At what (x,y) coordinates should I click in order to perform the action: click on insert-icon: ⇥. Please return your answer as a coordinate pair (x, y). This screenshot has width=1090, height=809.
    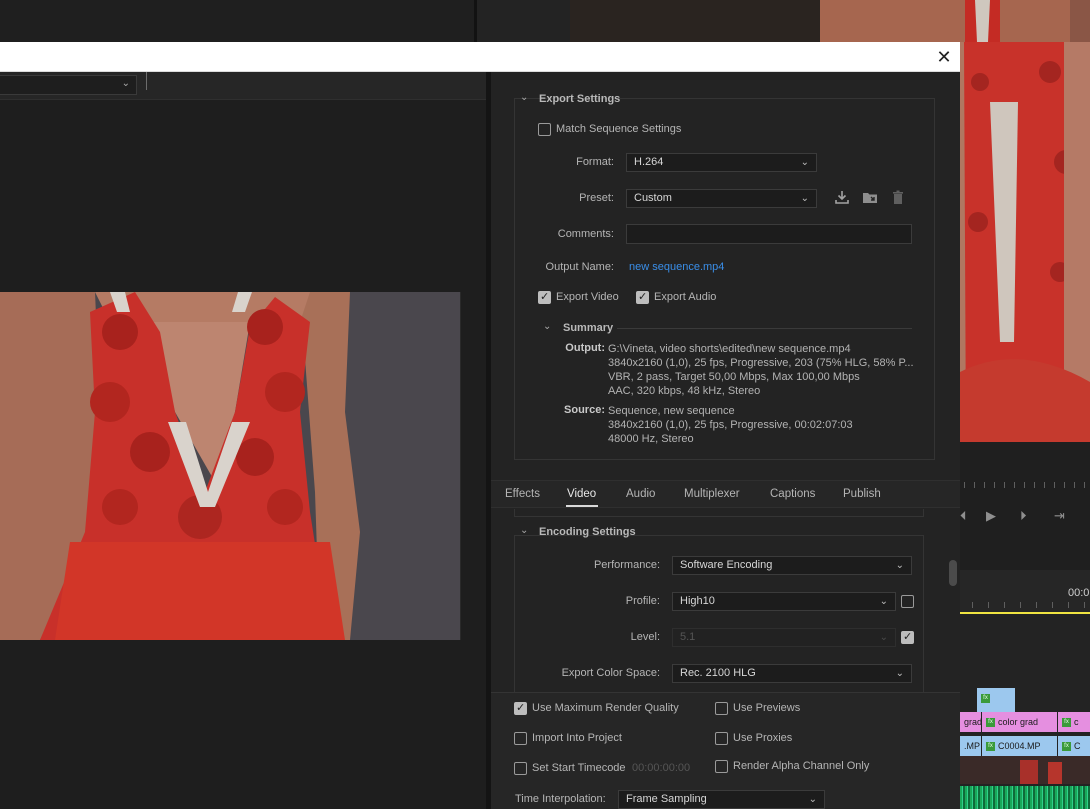
    Looking at the image, I should click on (1059, 516).